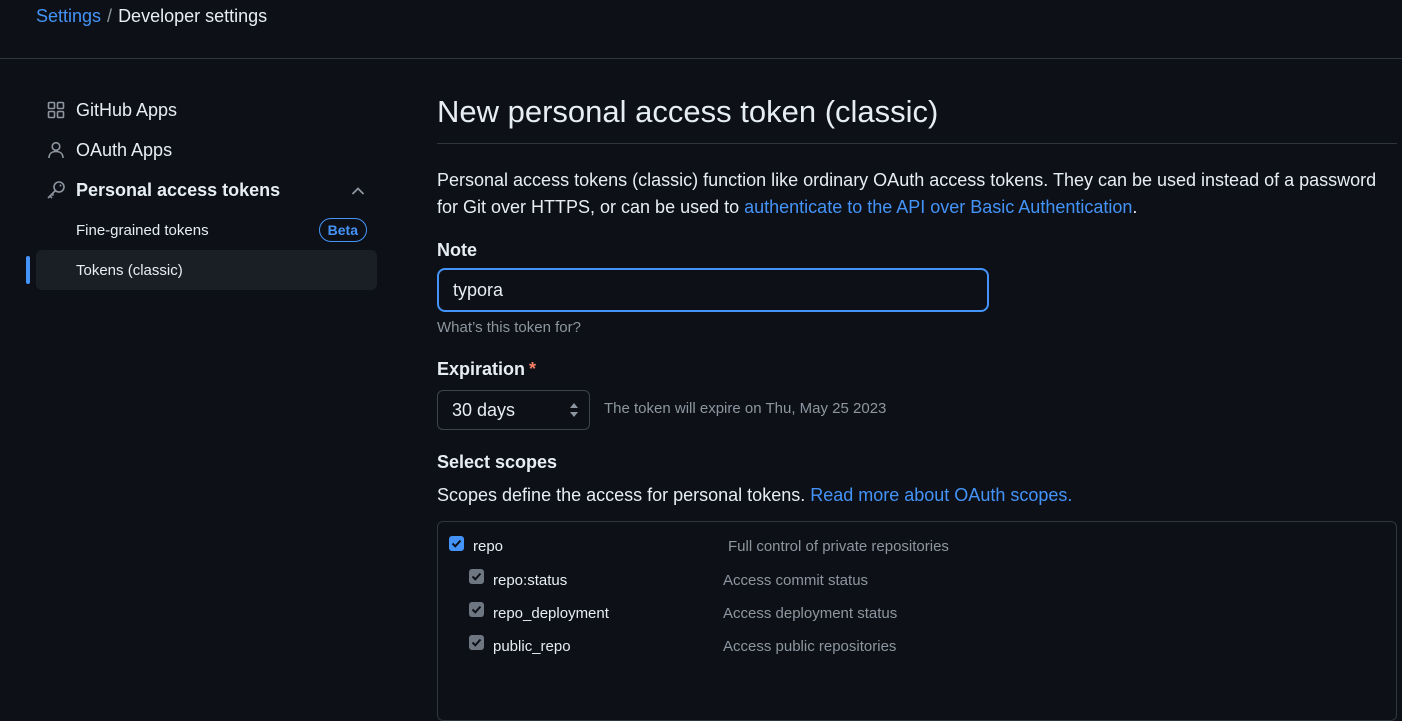 This screenshot has width=1402, height=721. I want to click on note-label: Note, so click(457, 250).